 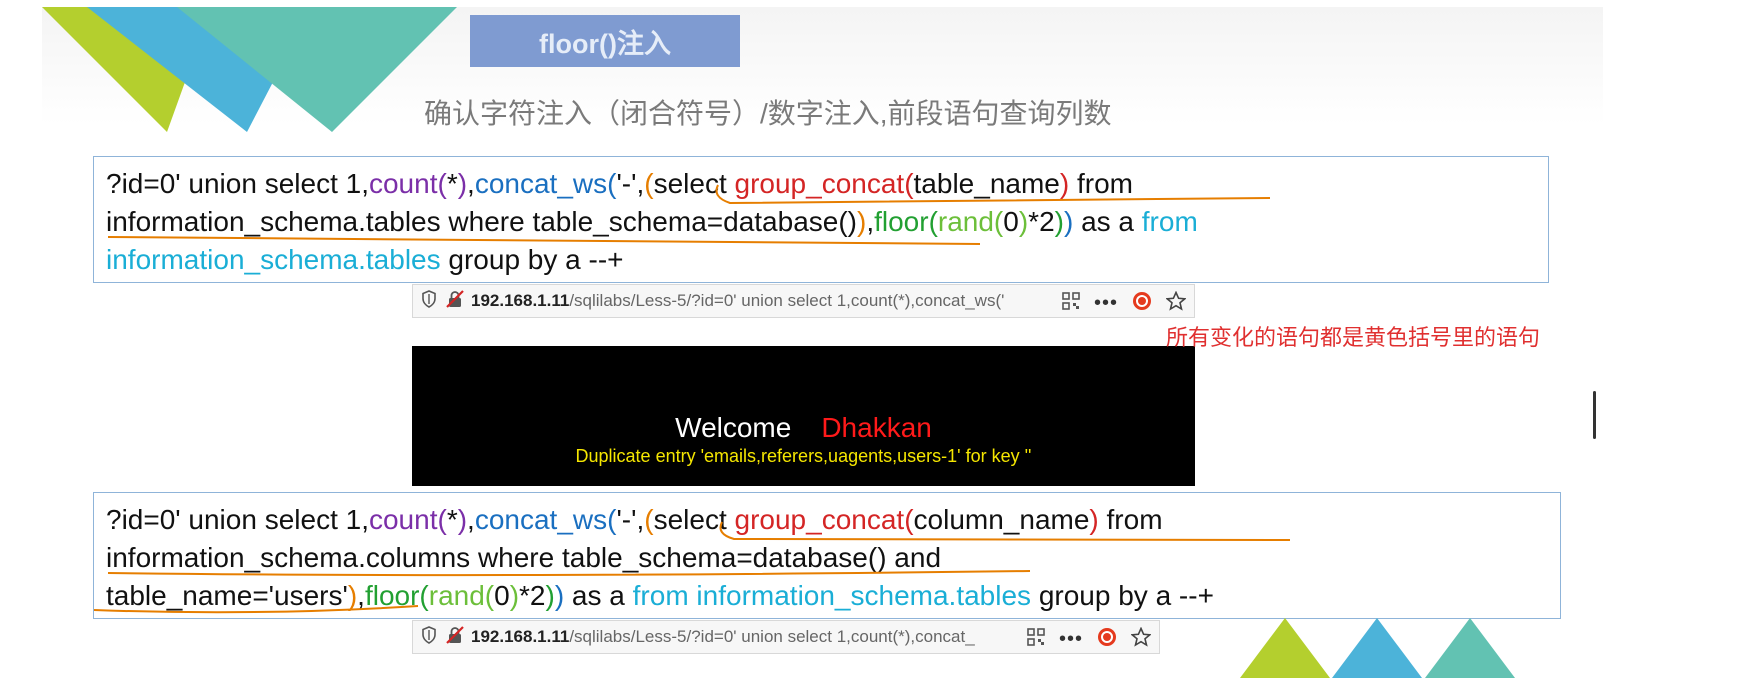 What do you see at coordinates (1470, 648) in the screenshot?
I see `teal-triangle` at bounding box center [1470, 648].